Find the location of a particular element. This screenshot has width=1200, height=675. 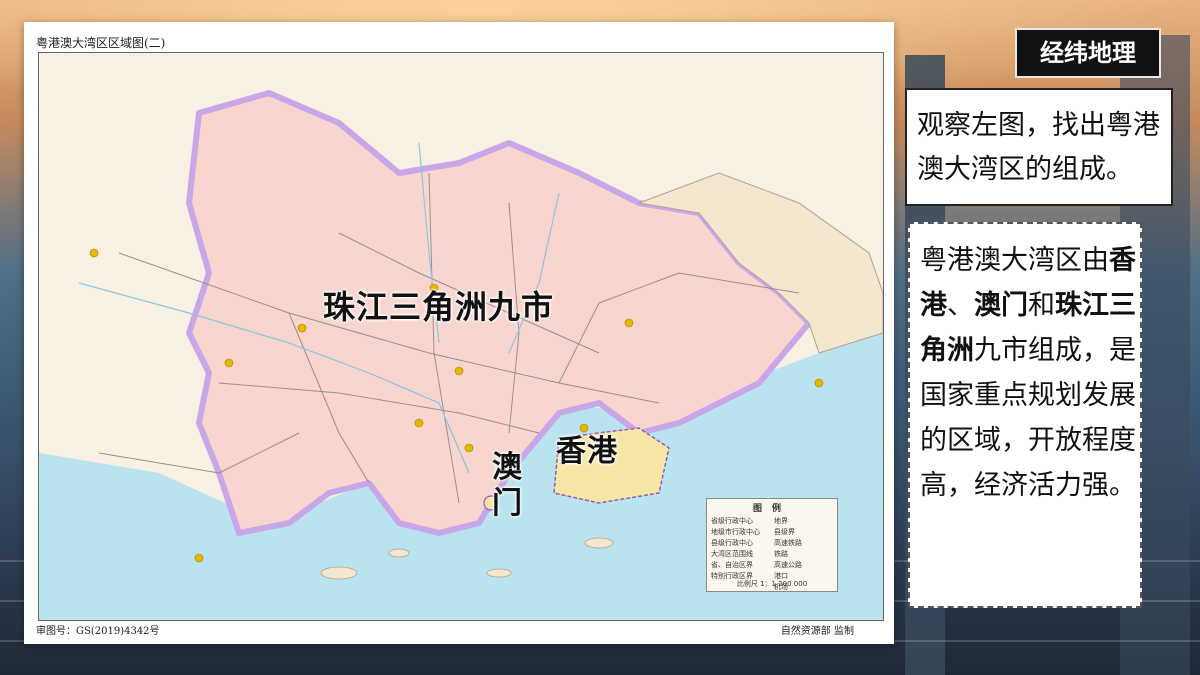

label-hong-kong: 香港 is located at coordinates (587, 451).